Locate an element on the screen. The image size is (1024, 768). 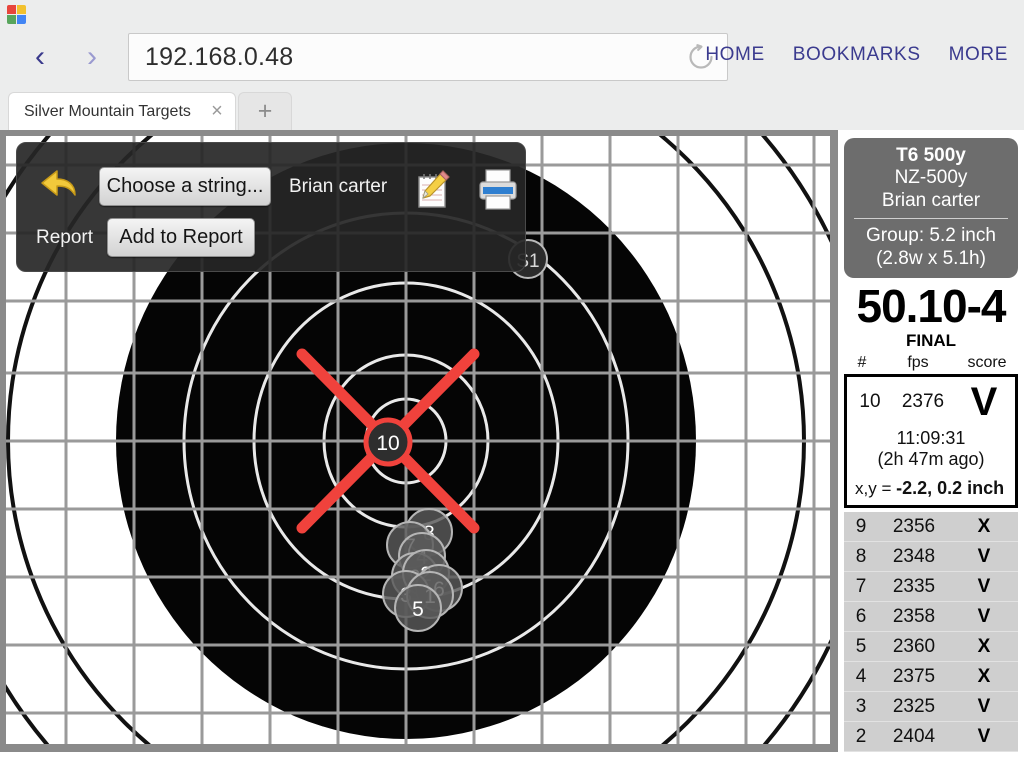
tab-title: Silver Mountain Targets is located at coordinates (107, 111).